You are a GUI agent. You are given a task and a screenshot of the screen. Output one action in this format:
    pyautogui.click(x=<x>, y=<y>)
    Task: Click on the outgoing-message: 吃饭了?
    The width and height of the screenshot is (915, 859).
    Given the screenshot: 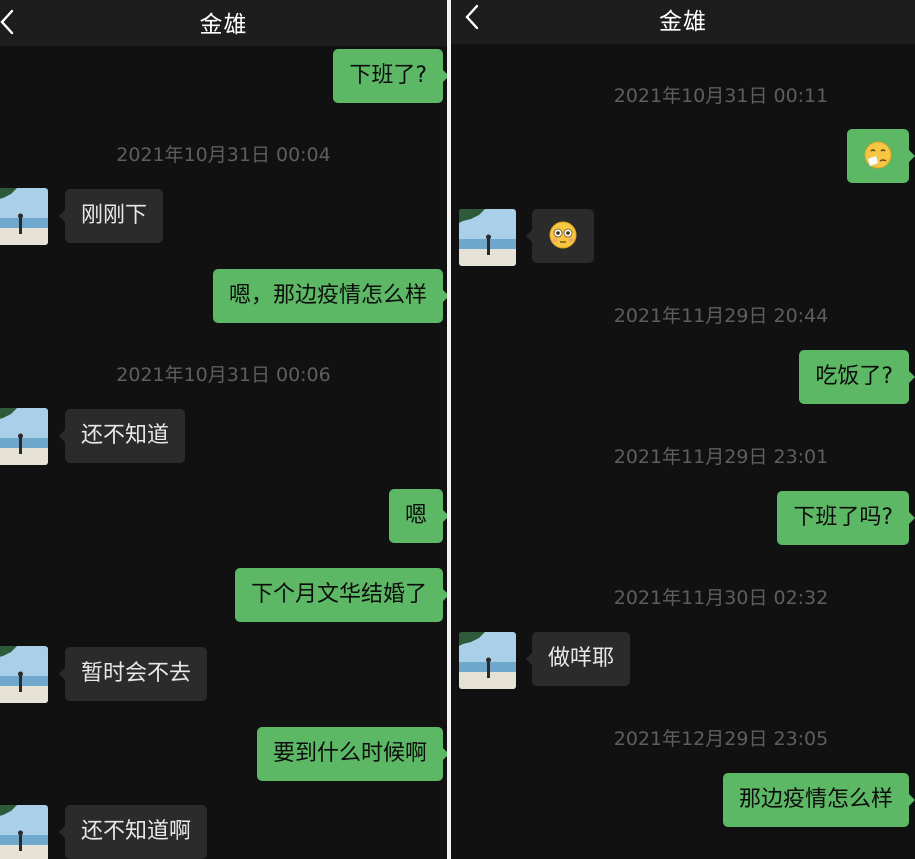 What is the action you would take?
    pyautogui.click(x=857, y=377)
    